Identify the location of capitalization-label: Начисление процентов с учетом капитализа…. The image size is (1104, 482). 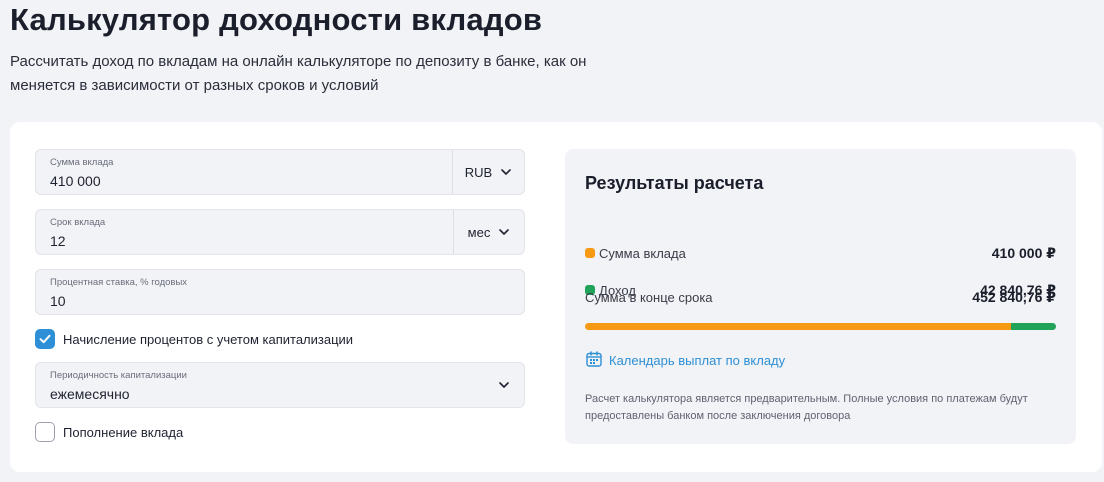
(208, 339).